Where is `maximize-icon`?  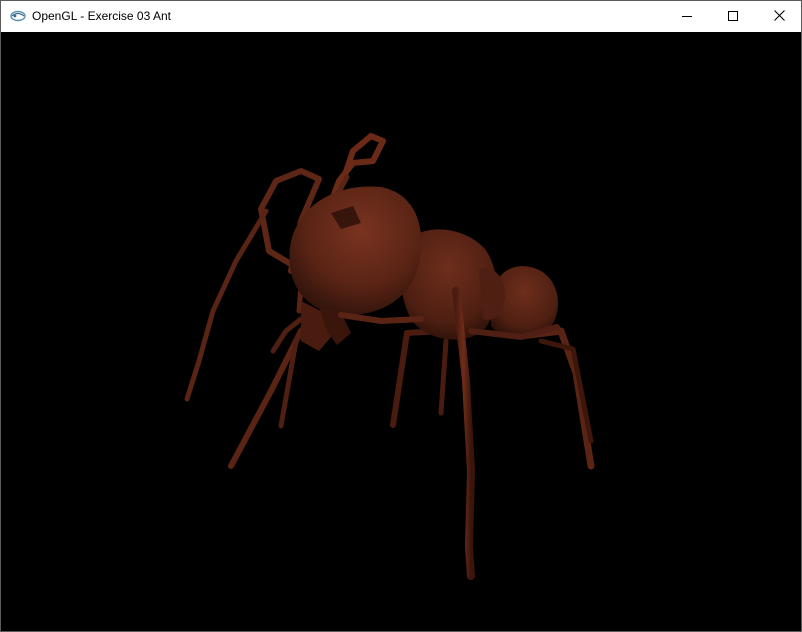
maximize-icon is located at coordinates (733, 17).